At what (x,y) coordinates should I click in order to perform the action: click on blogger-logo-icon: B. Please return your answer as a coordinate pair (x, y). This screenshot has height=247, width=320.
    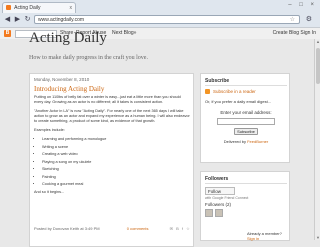
    Looking at the image, I should click on (7, 33).